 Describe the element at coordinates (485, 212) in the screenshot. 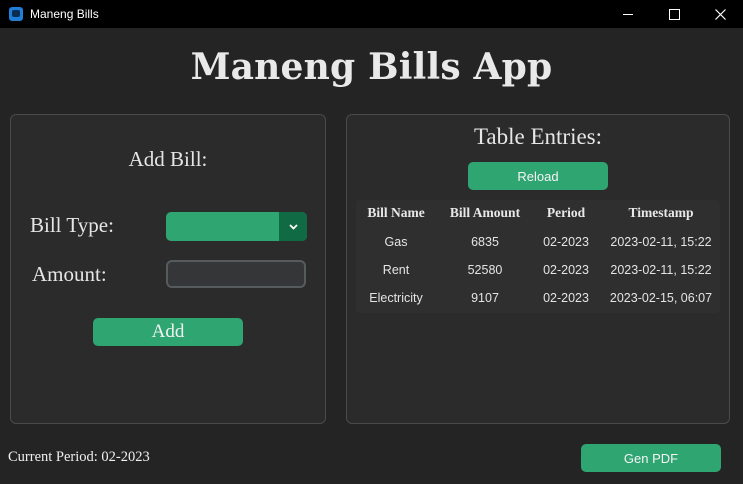

I see `column-header-bill-amount: Bill Amount` at that location.